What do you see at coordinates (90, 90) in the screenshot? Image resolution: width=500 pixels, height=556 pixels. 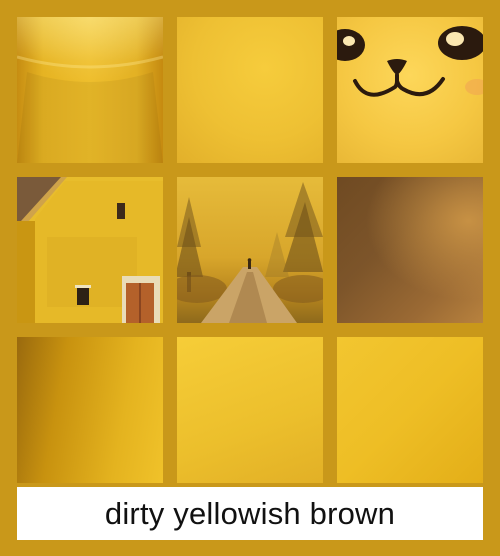 I see `silk-fabric-swatch` at bounding box center [90, 90].